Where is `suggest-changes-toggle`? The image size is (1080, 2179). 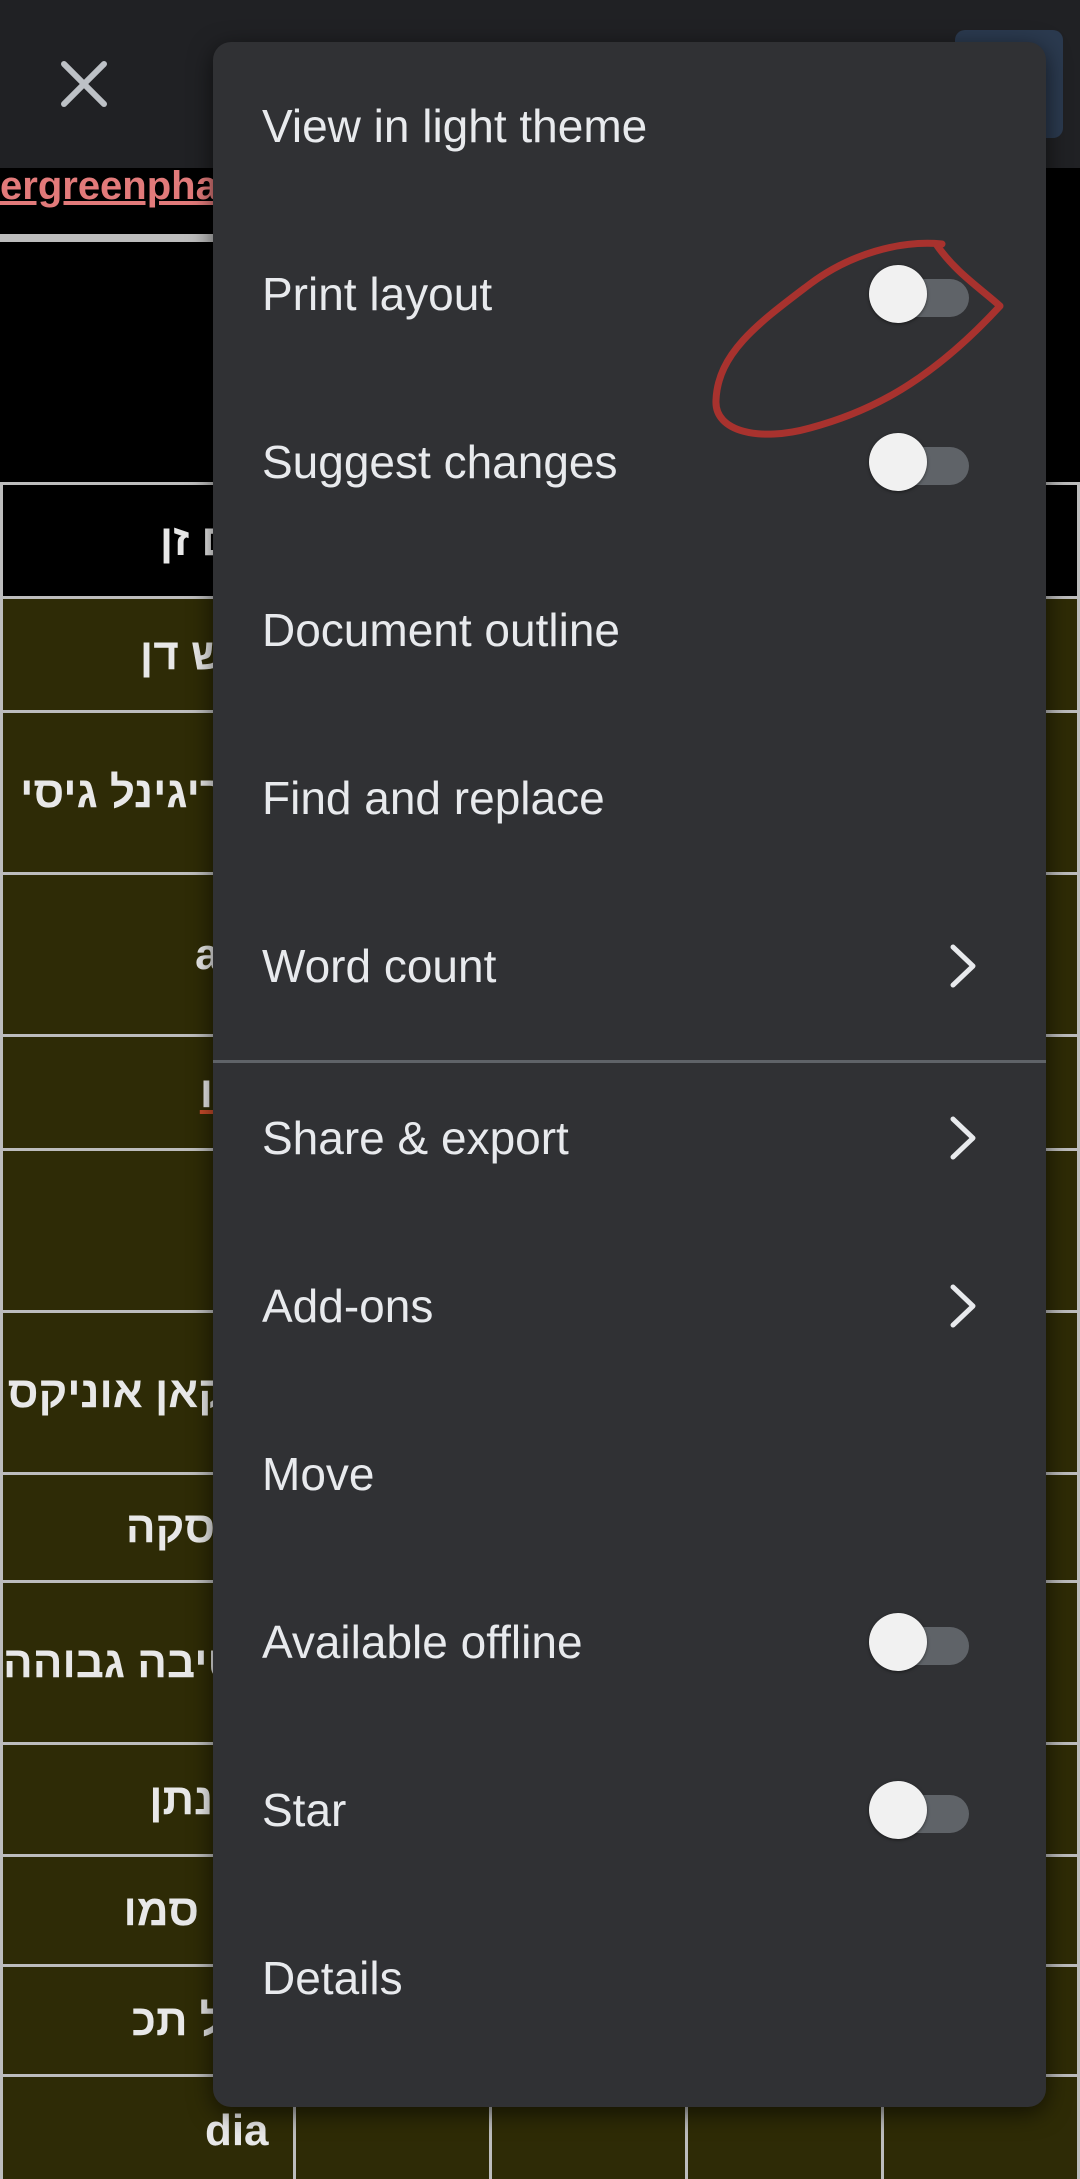 suggest-changes-toggle is located at coordinates (919, 462).